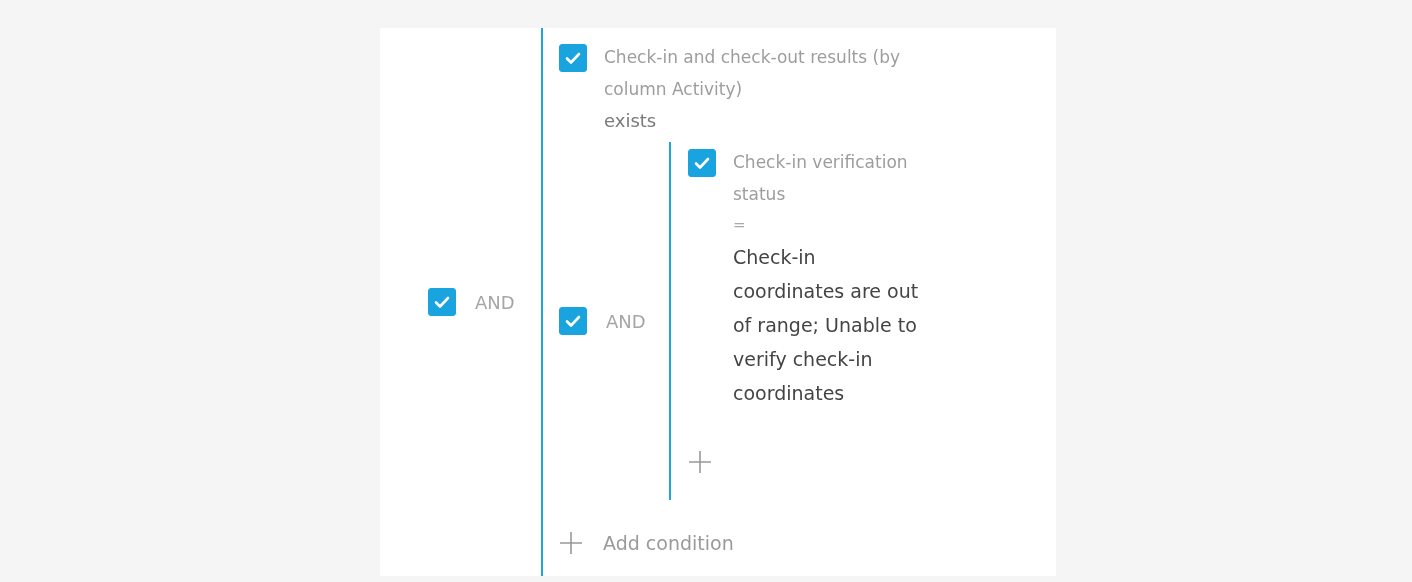 The width and height of the screenshot is (1412, 582). What do you see at coordinates (829, 325) in the screenshot?
I see `condition-value: Check-in coordinates are out of range; Unable to verify check-in coordinates` at bounding box center [829, 325].